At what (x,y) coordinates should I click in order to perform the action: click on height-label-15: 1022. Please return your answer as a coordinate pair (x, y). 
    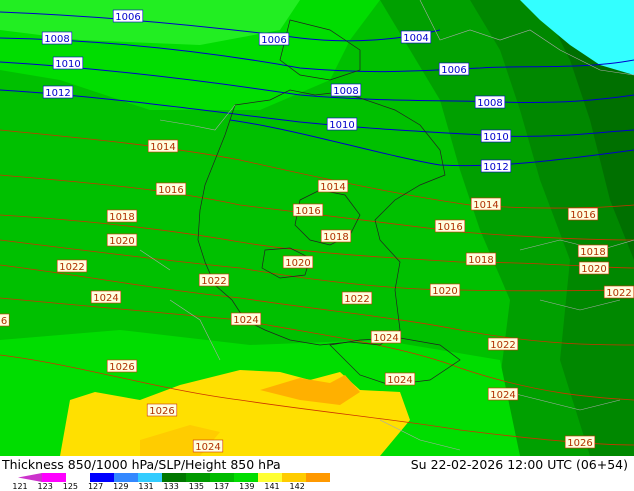
    Looking at the image, I should click on (214, 280).